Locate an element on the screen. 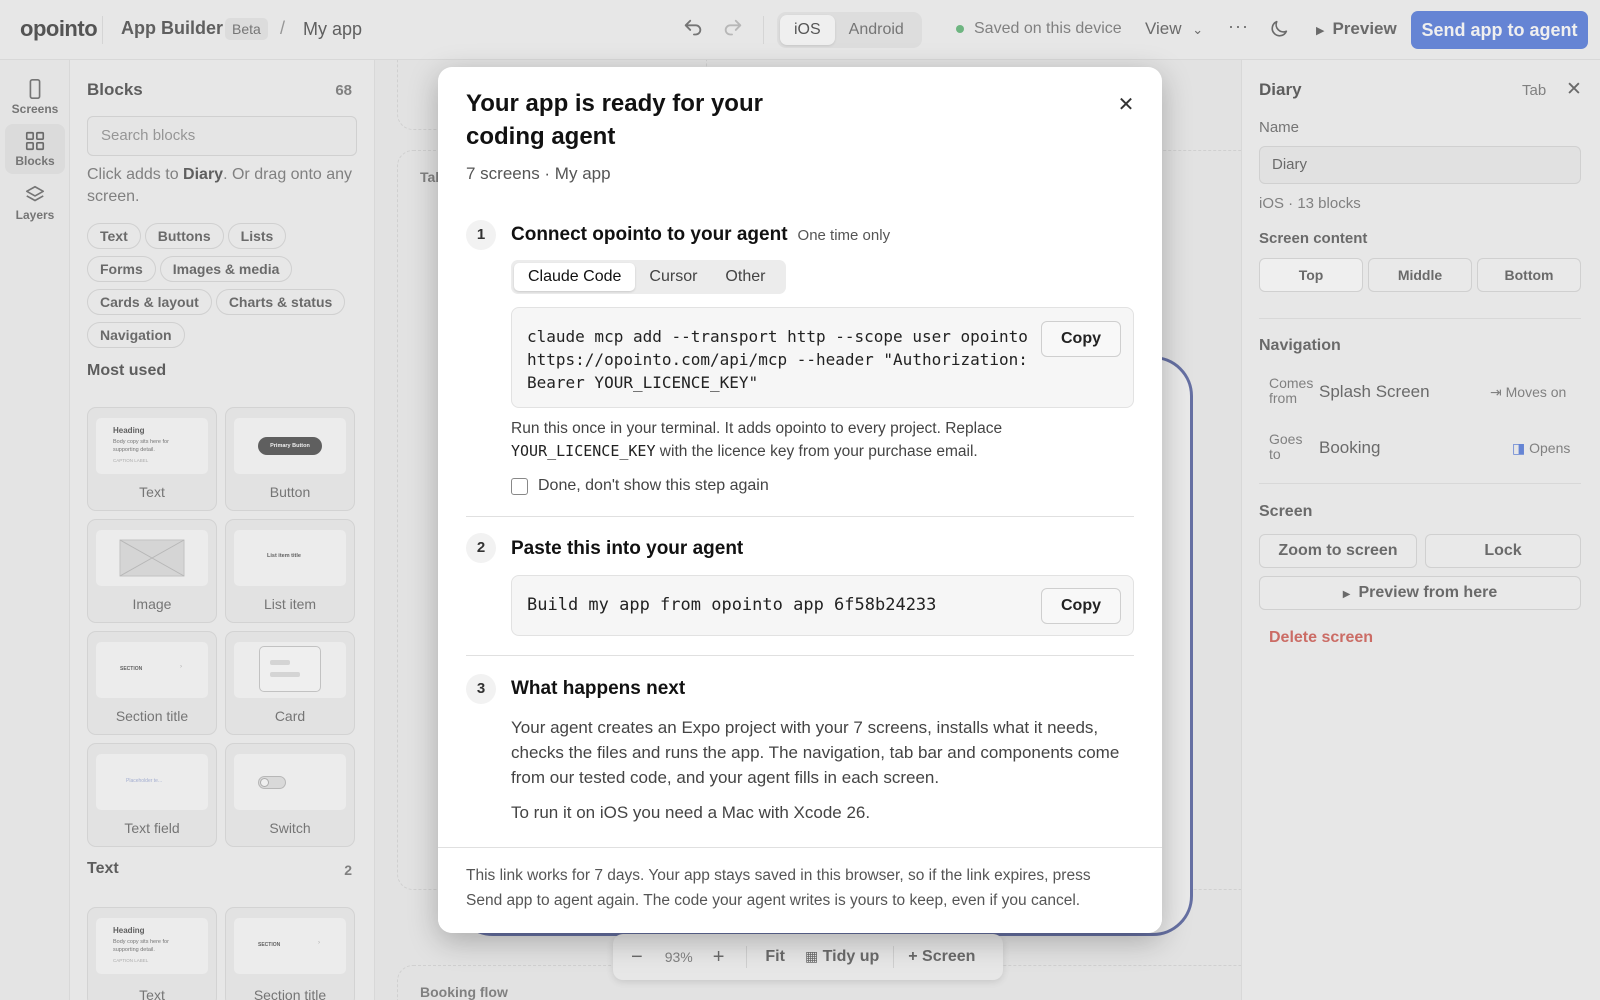 The width and height of the screenshot is (1600, 1000). step-title: Paste this into your agent is located at coordinates (627, 548).